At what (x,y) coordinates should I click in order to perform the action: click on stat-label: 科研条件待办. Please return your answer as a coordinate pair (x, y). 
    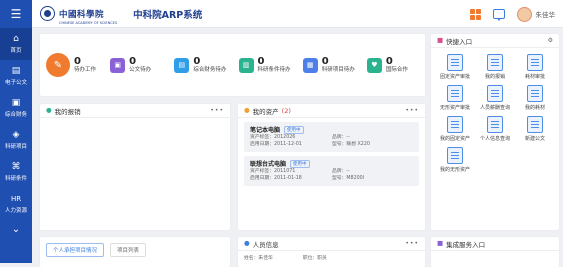
    Looking at the image, I should click on (274, 70).